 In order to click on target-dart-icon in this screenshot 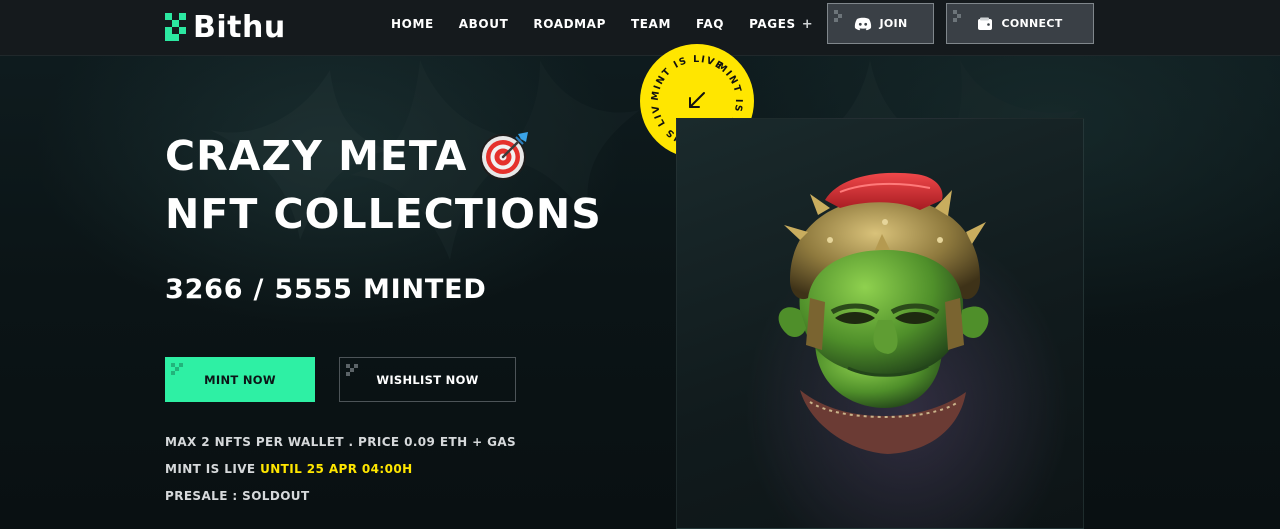, I will do `click(504, 156)`.